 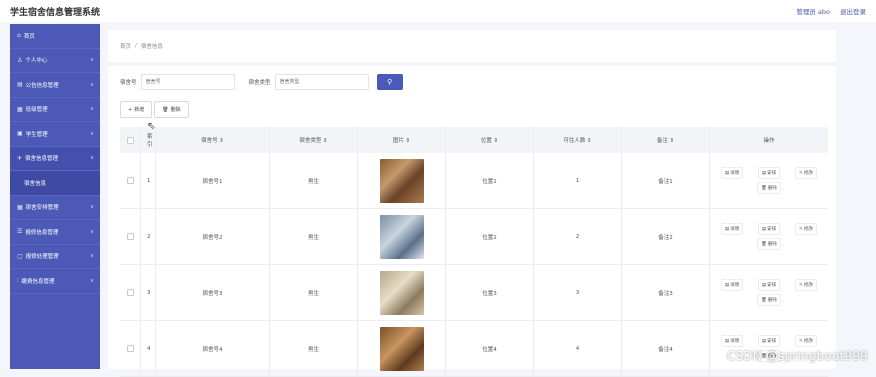 I want to click on header-capacity: 可住人数 ⇕, so click(x=578, y=140).